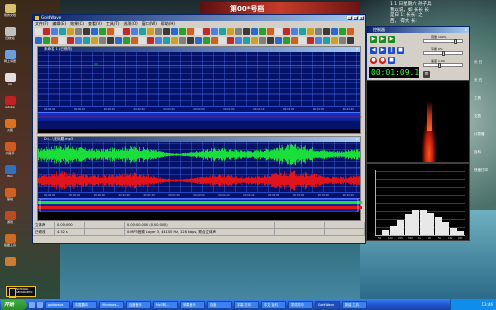  What do you see at coordinates (192, 304) in the screenshot?
I see `taskbar-button: 苹果音乐` at bounding box center [192, 304].